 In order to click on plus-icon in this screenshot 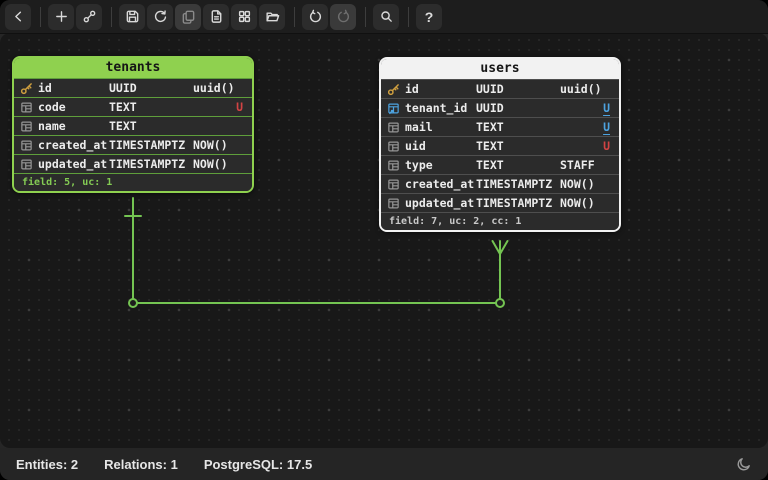, I will do `click(61, 16)`.